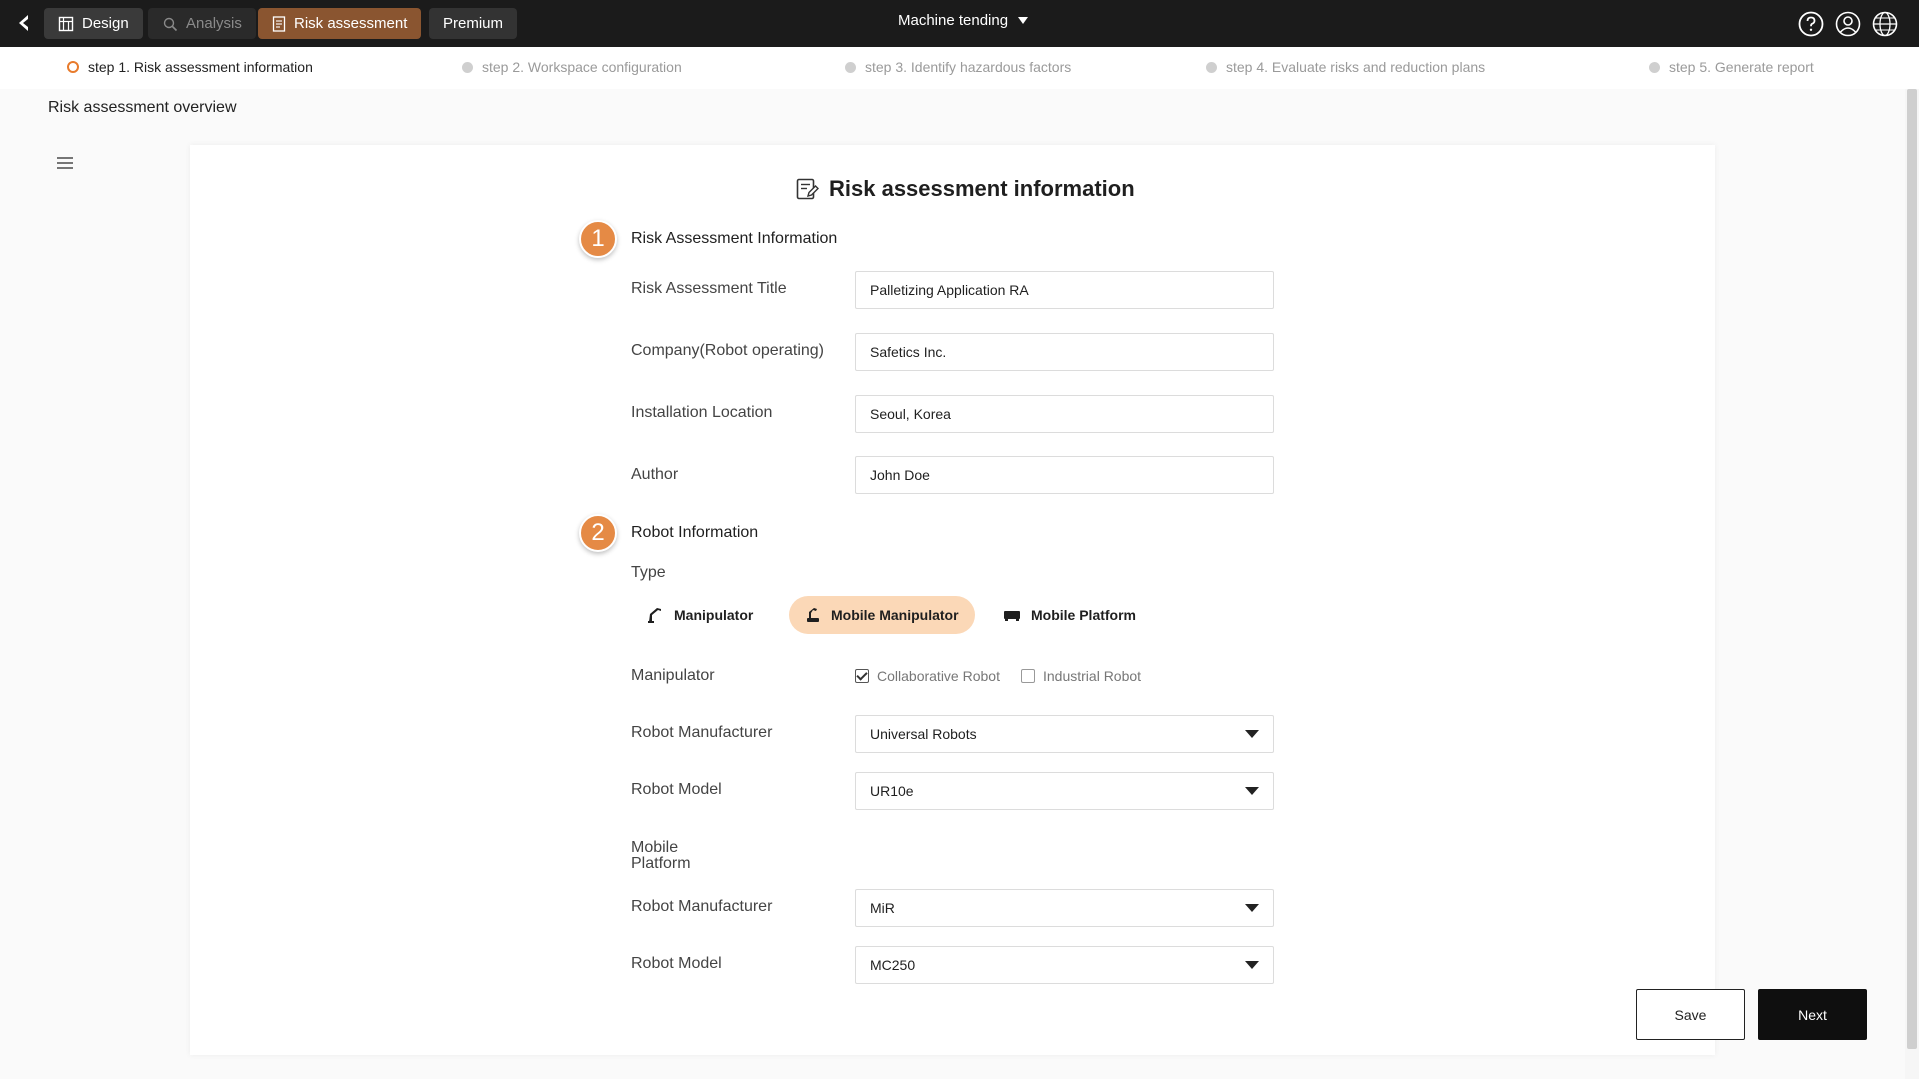 This screenshot has width=1919, height=1079. What do you see at coordinates (714, 615) in the screenshot?
I see `type-manipulator-label: Manipulator` at bounding box center [714, 615].